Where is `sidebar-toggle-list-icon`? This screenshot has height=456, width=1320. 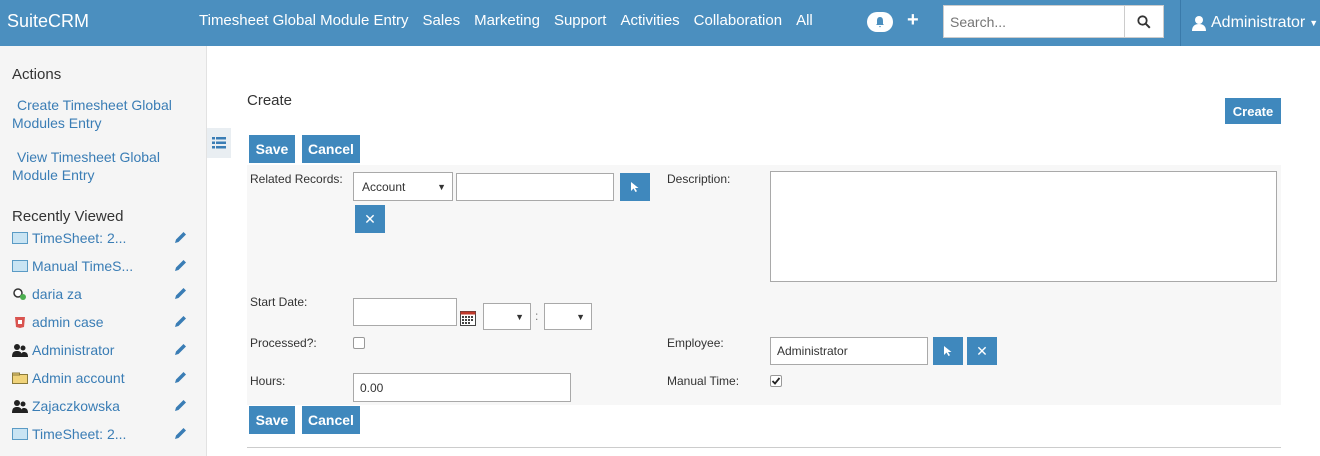 sidebar-toggle-list-icon is located at coordinates (219, 143).